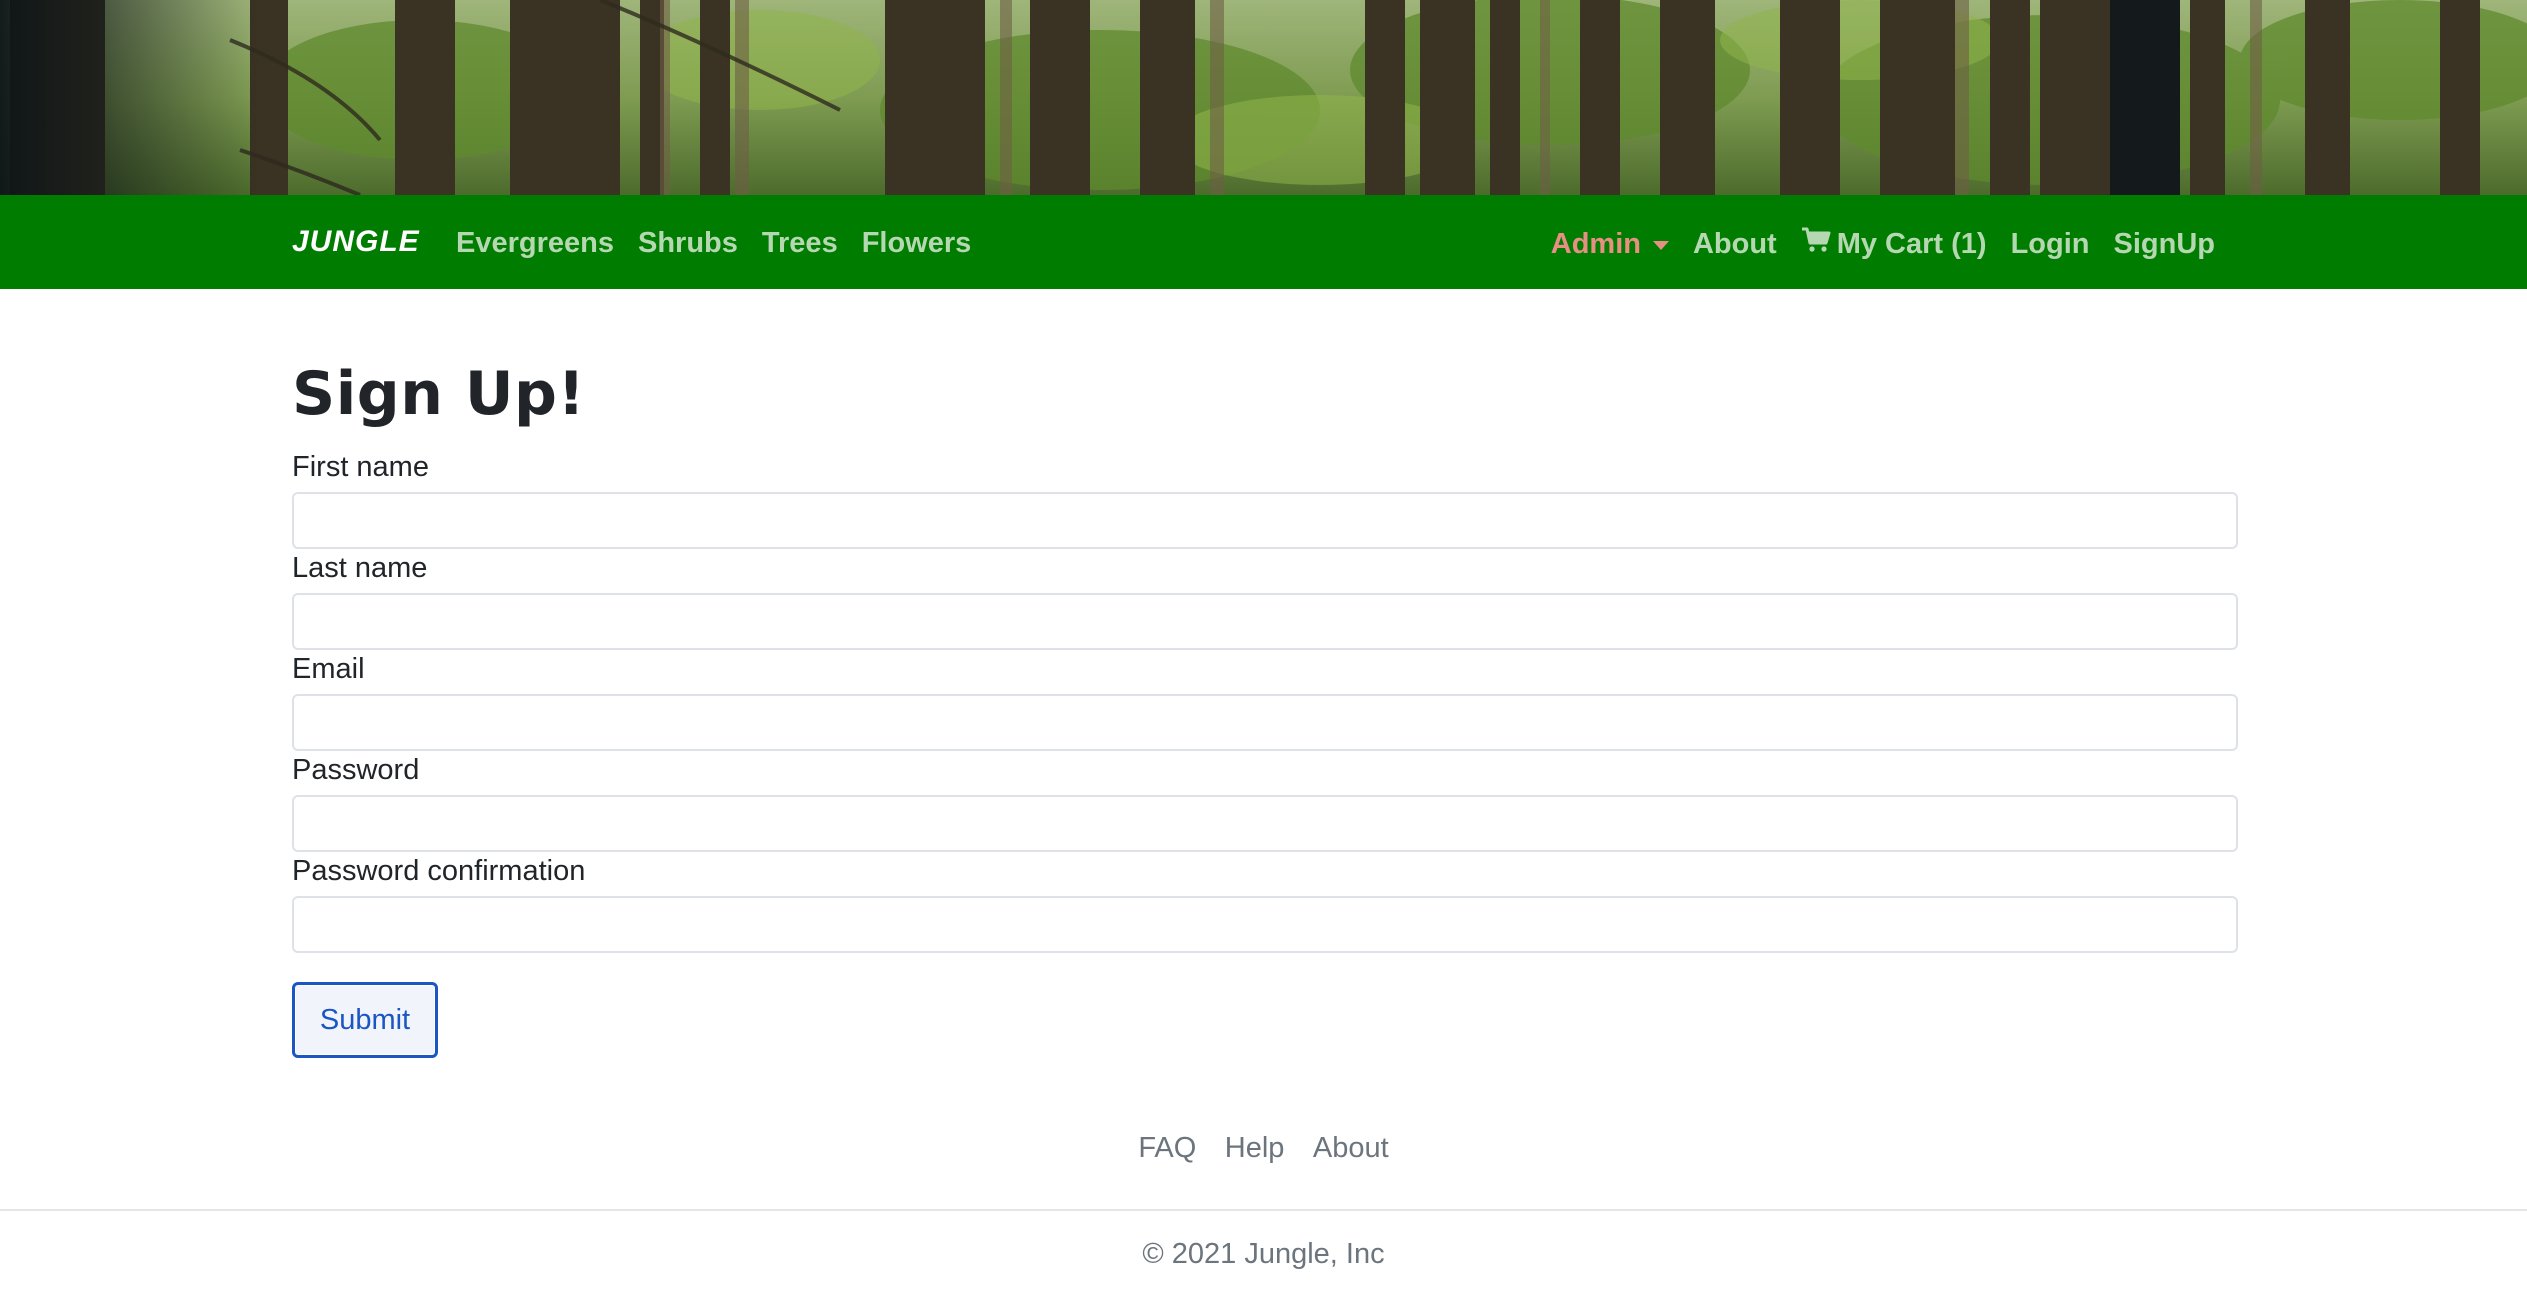  What do you see at coordinates (1263, 1210) in the screenshot?
I see `footer-divider` at bounding box center [1263, 1210].